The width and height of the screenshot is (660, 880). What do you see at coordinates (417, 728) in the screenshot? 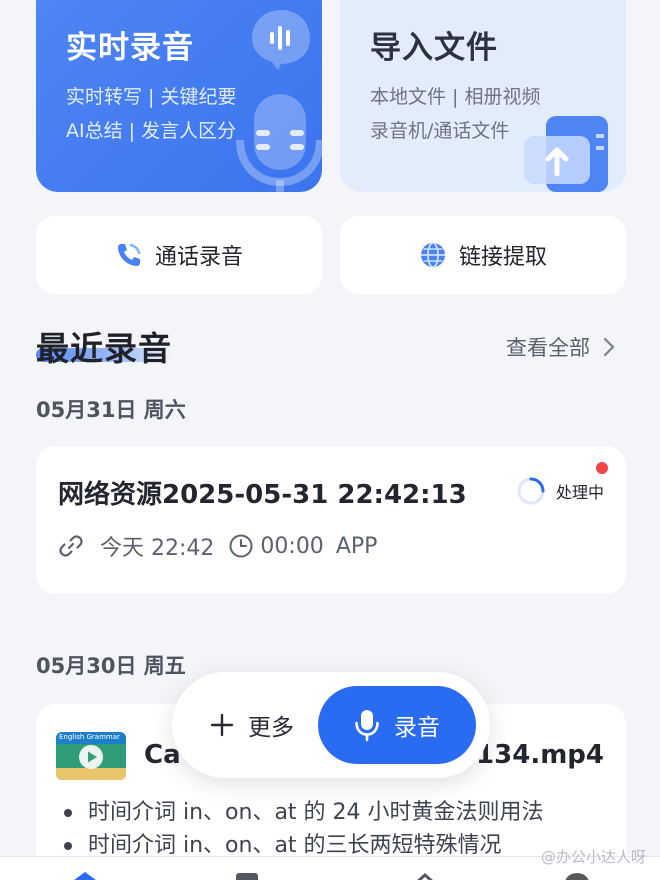
I see `record-label: 录音` at bounding box center [417, 728].